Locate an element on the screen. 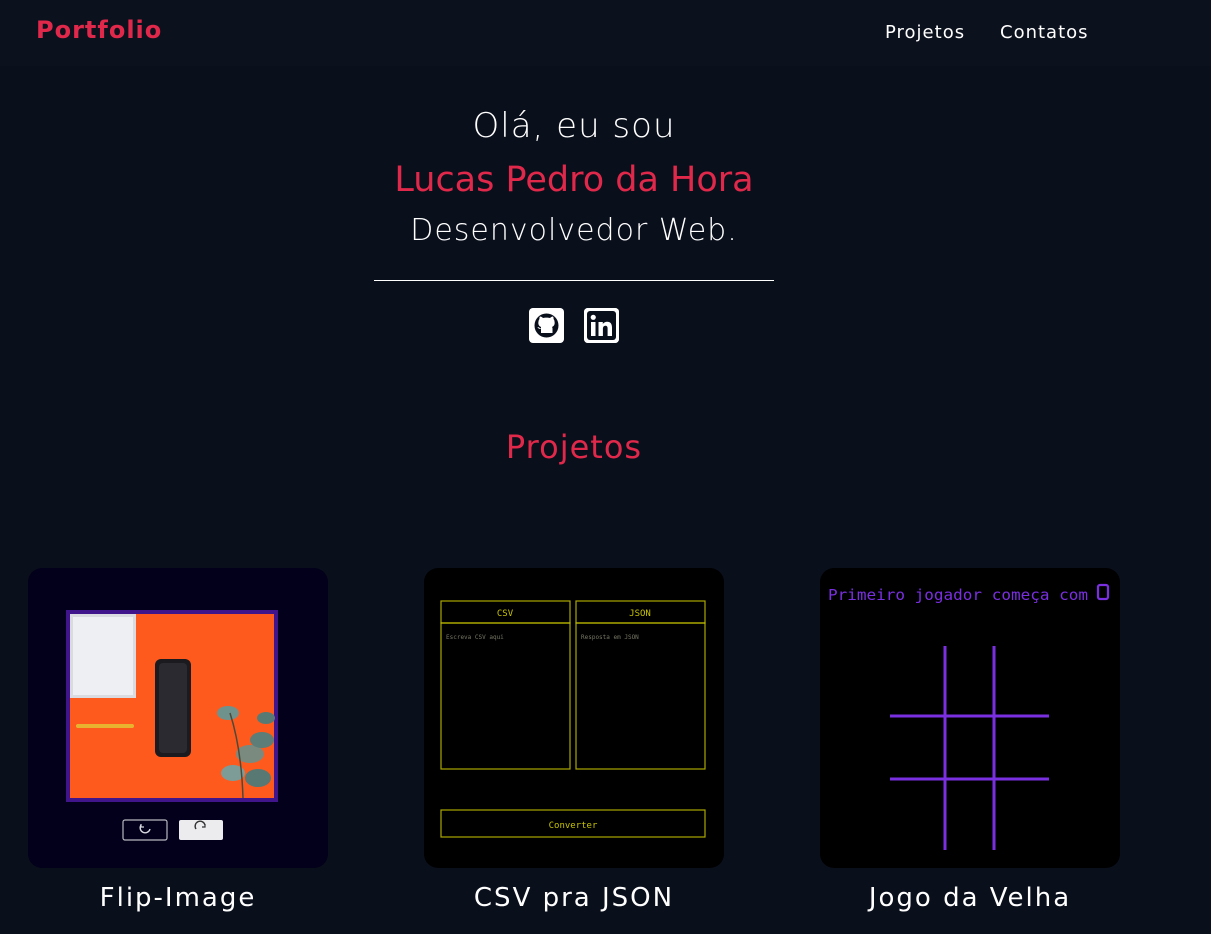 Image resolution: width=1211 pixels, height=934 pixels. nav-link-projetos: Projetos is located at coordinates (925, 32).